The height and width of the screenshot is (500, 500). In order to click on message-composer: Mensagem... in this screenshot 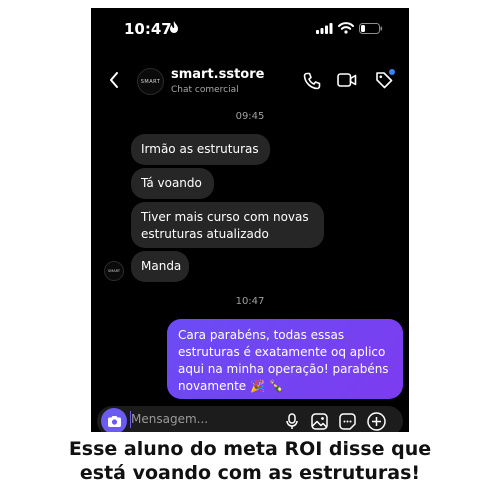, I will do `click(250, 419)`.